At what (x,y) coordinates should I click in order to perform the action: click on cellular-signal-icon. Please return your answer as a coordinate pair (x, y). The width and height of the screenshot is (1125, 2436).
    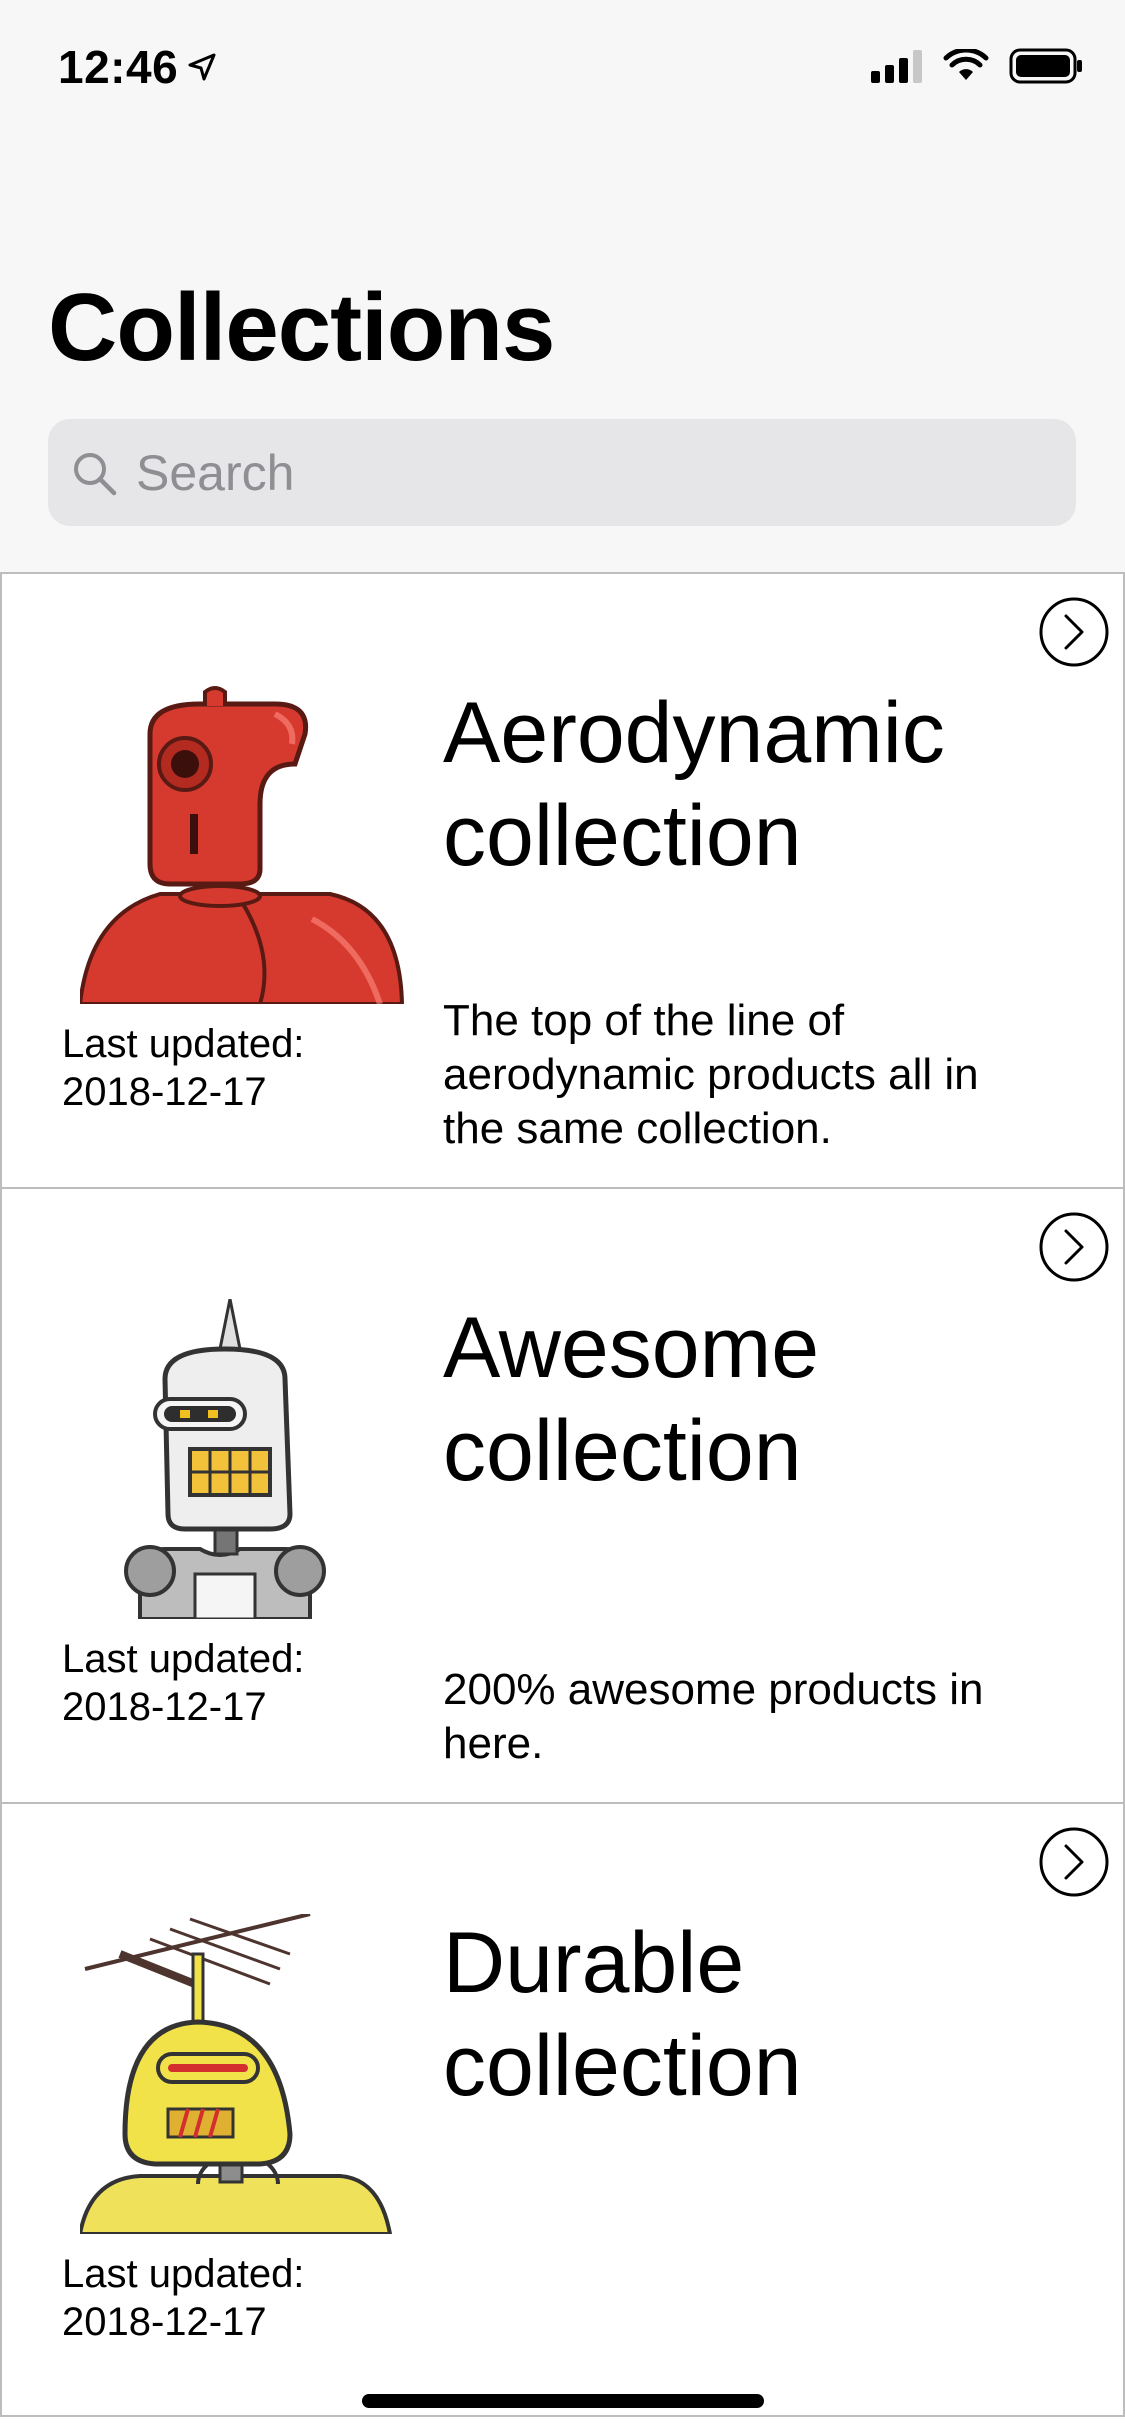
    Looking at the image, I should click on (896, 66).